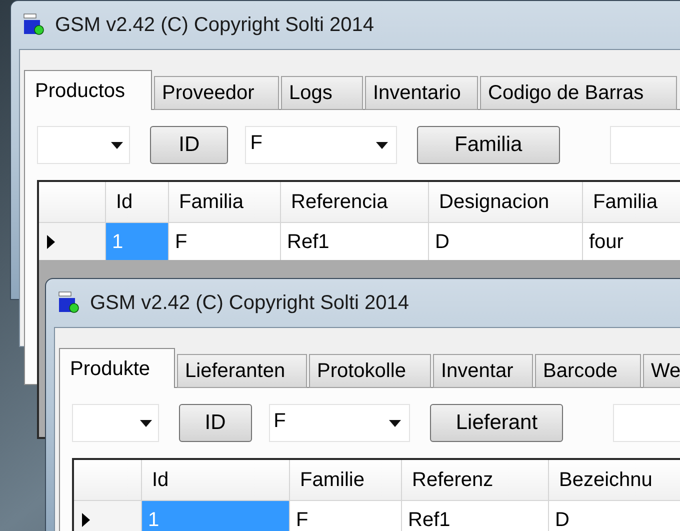 Image resolution: width=680 pixels, height=531 pixels. What do you see at coordinates (242, 371) in the screenshot?
I see `tab: Lieferanten` at bounding box center [242, 371].